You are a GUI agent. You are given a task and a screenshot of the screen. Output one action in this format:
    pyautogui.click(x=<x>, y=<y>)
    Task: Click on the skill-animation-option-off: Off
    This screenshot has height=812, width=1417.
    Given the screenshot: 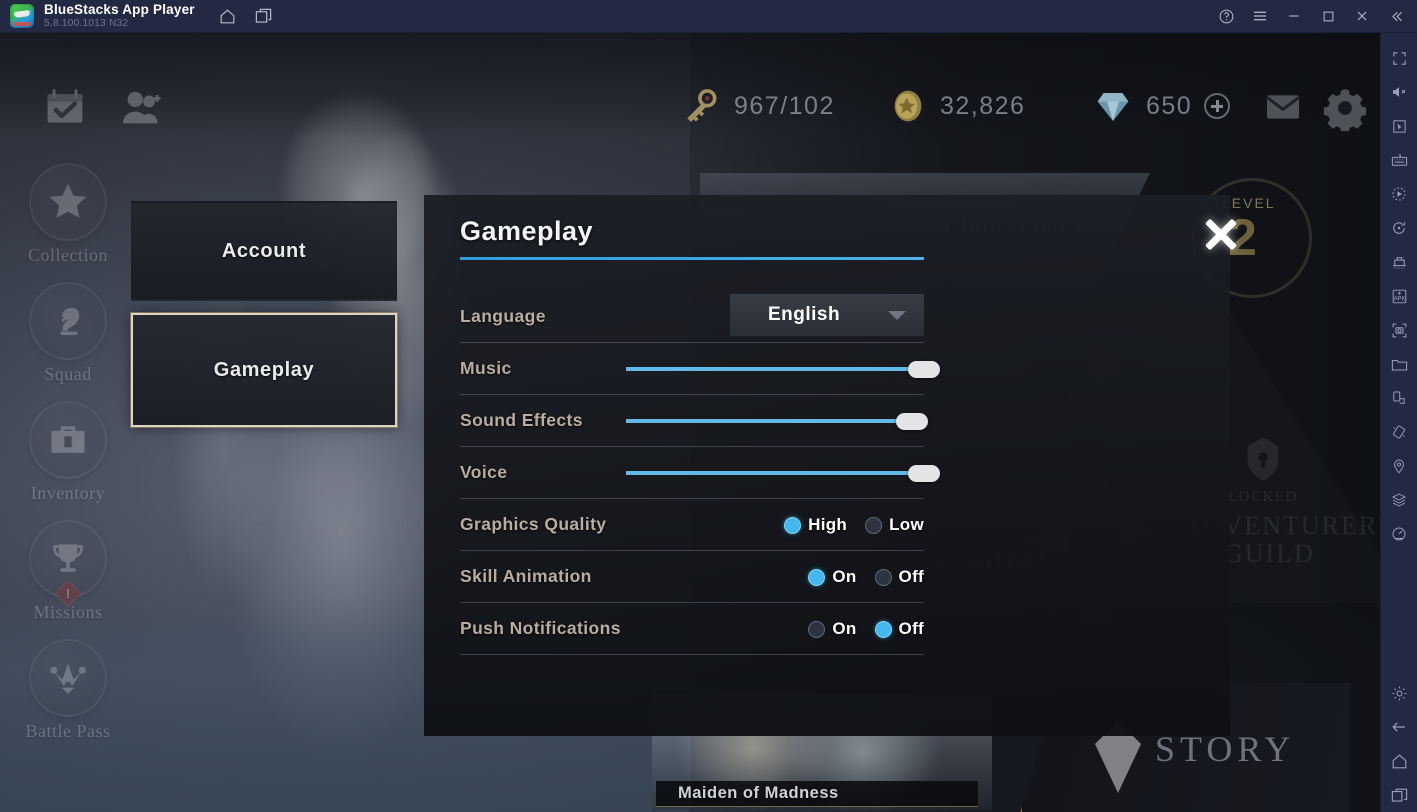 What is the action you would take?
    pyautogui.click(x=899, y=577)
    